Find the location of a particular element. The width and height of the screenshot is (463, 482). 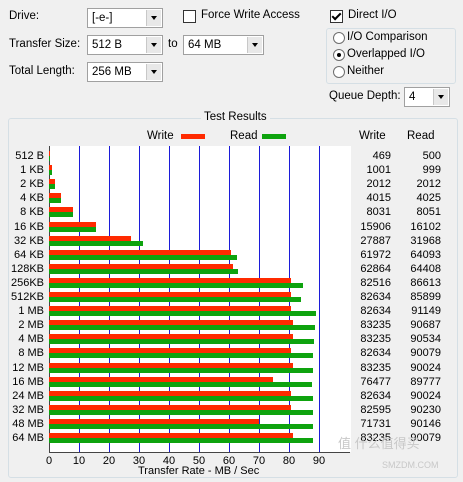

x-tick-label: 50 is located at coordinates (199, 461).